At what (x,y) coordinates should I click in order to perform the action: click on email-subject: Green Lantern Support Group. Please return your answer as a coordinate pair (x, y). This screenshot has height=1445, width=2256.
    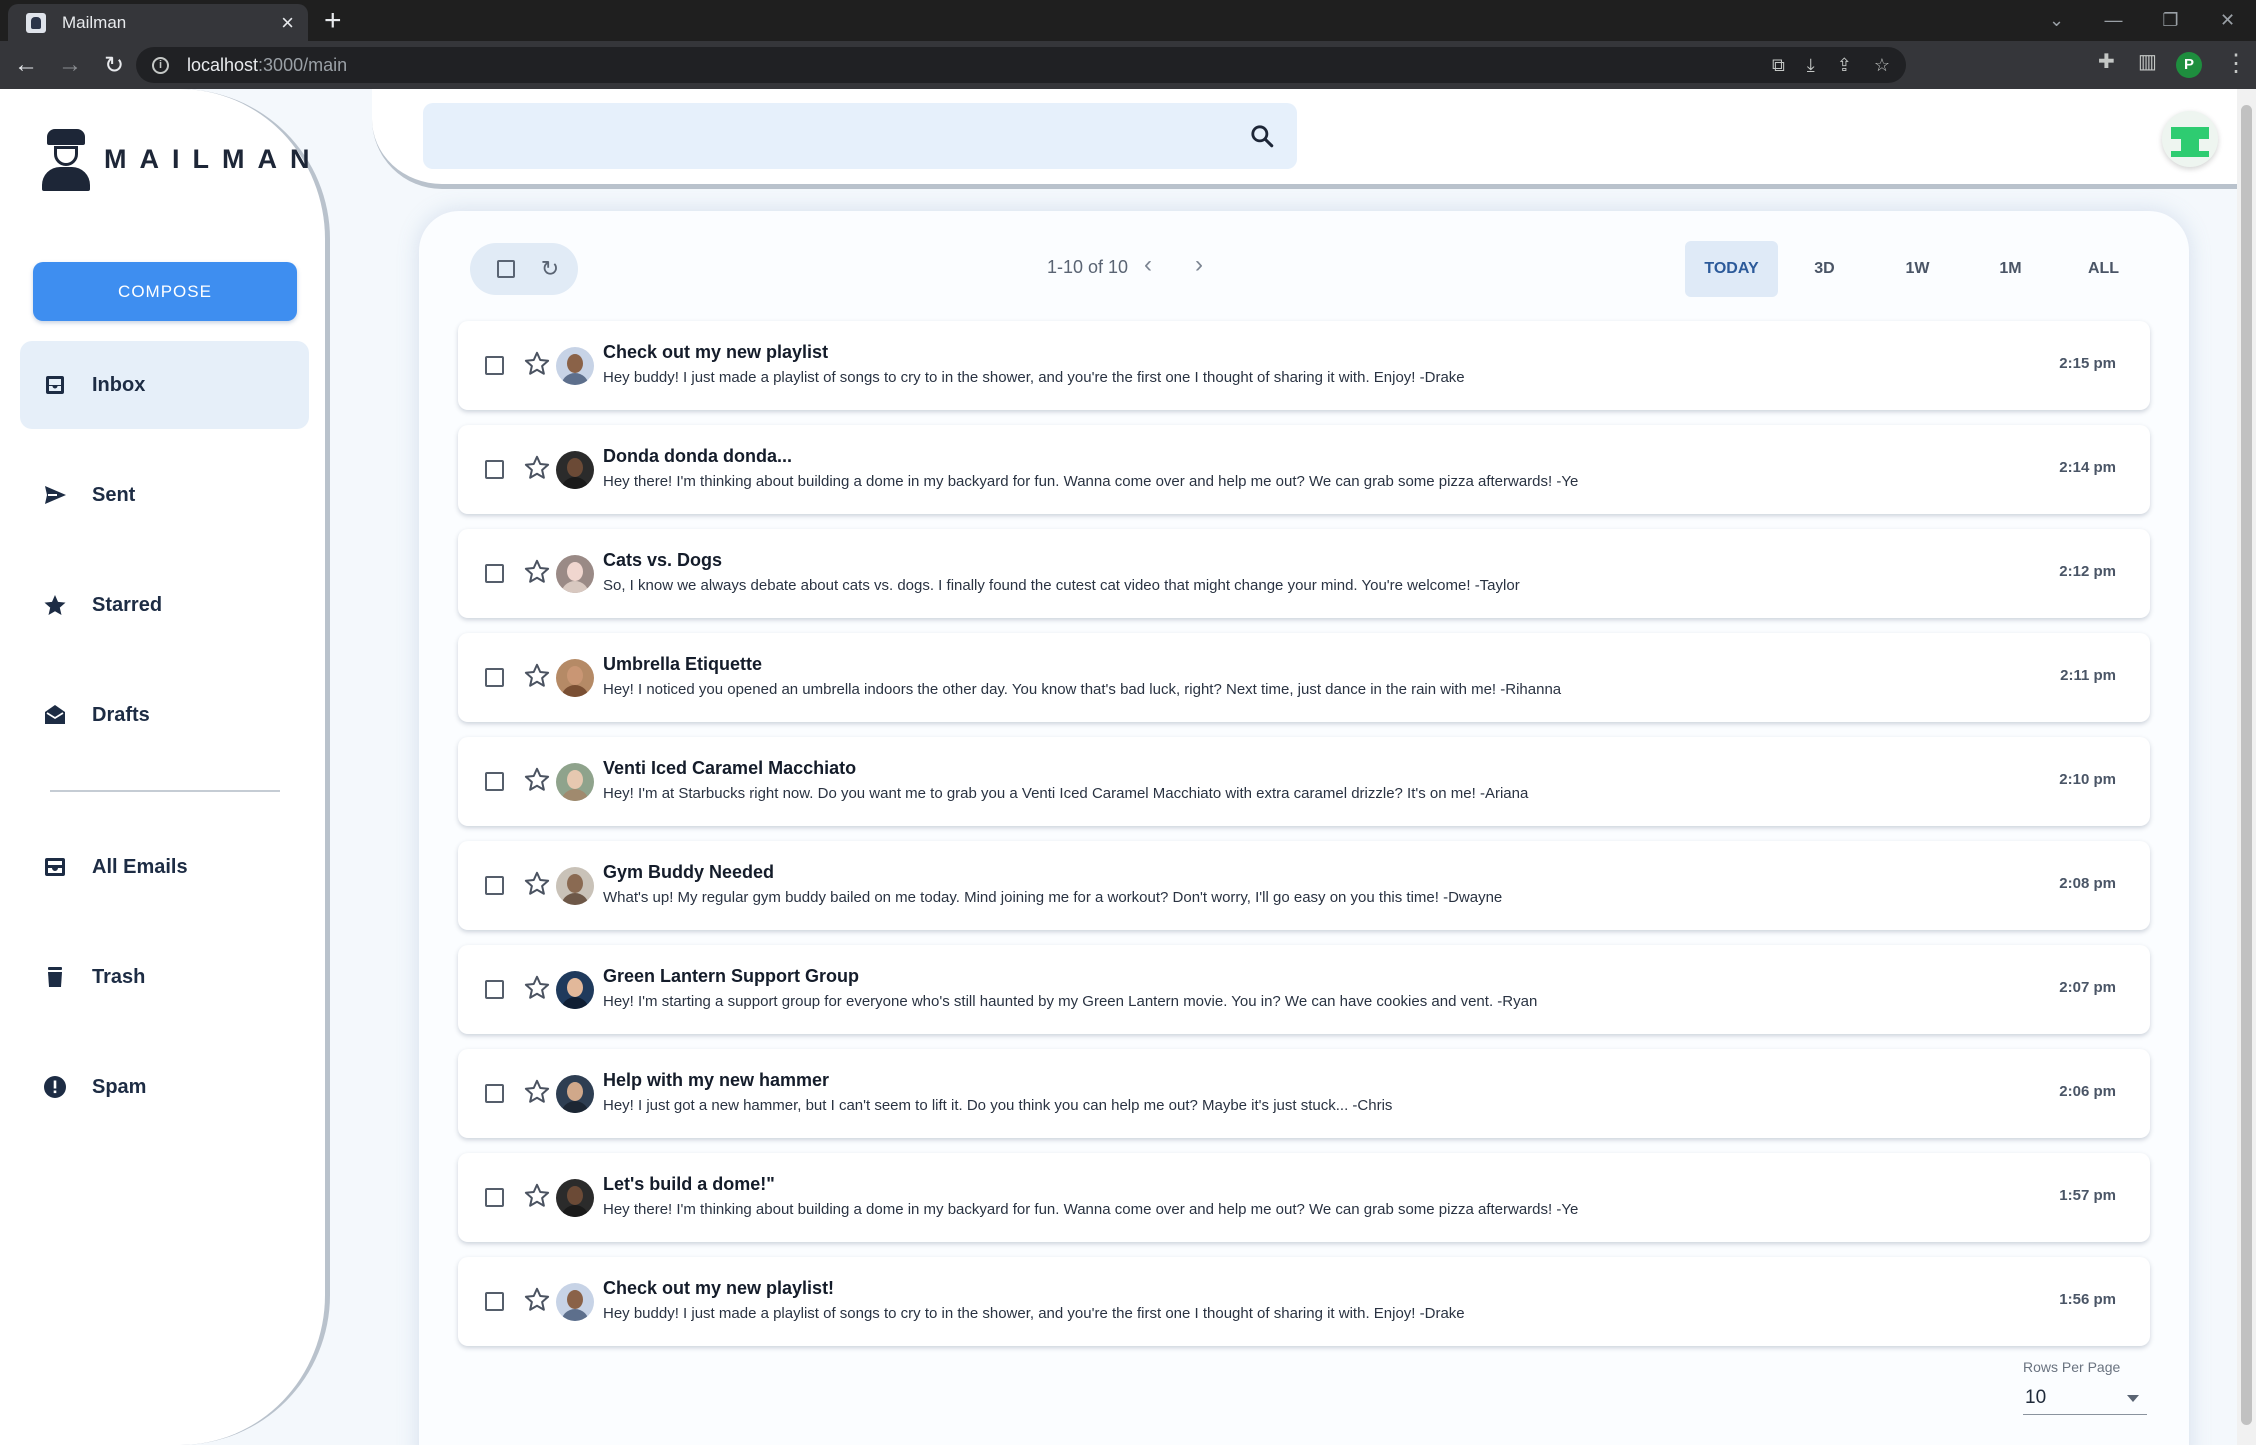
    Looking at the image, I should click on (731, 976).